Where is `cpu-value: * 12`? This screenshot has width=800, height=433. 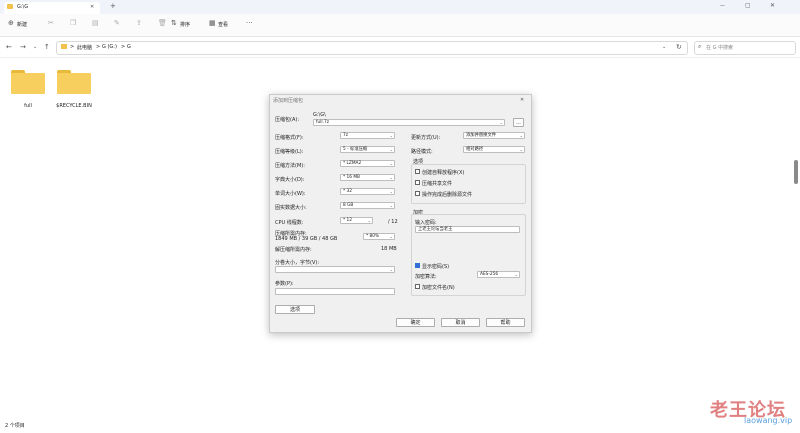 cpu-value: * 12 is located at coordinates (347, 220).